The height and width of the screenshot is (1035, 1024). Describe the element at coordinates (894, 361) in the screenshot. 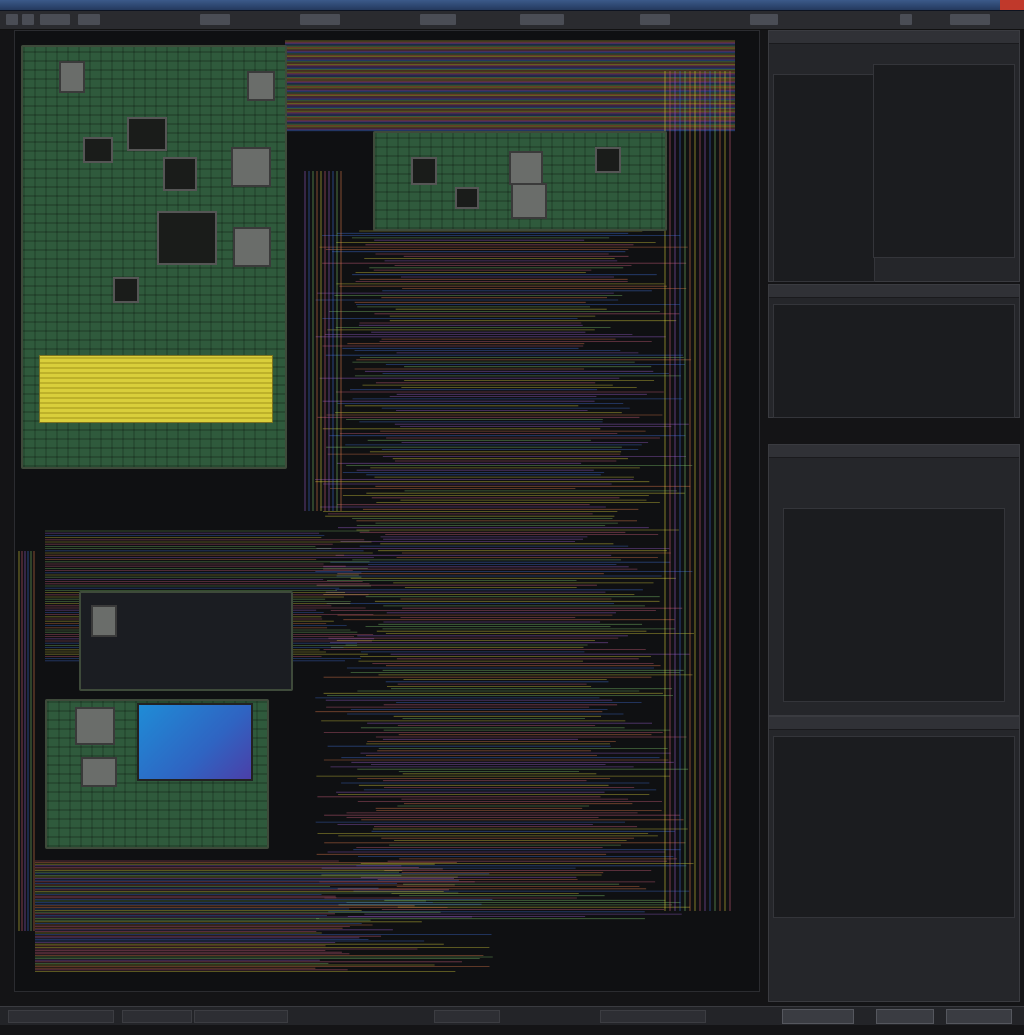

I see `netlist-list` at that location.